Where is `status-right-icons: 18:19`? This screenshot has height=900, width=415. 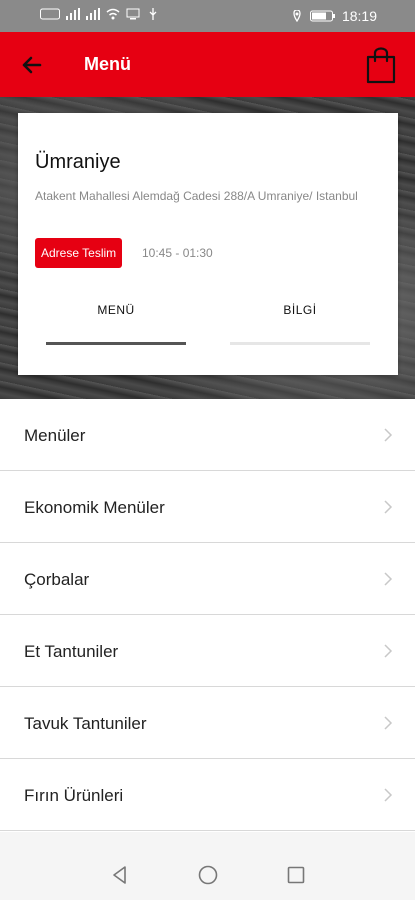 status-right-icons: 18:19 is located at coordinates (333, 16).